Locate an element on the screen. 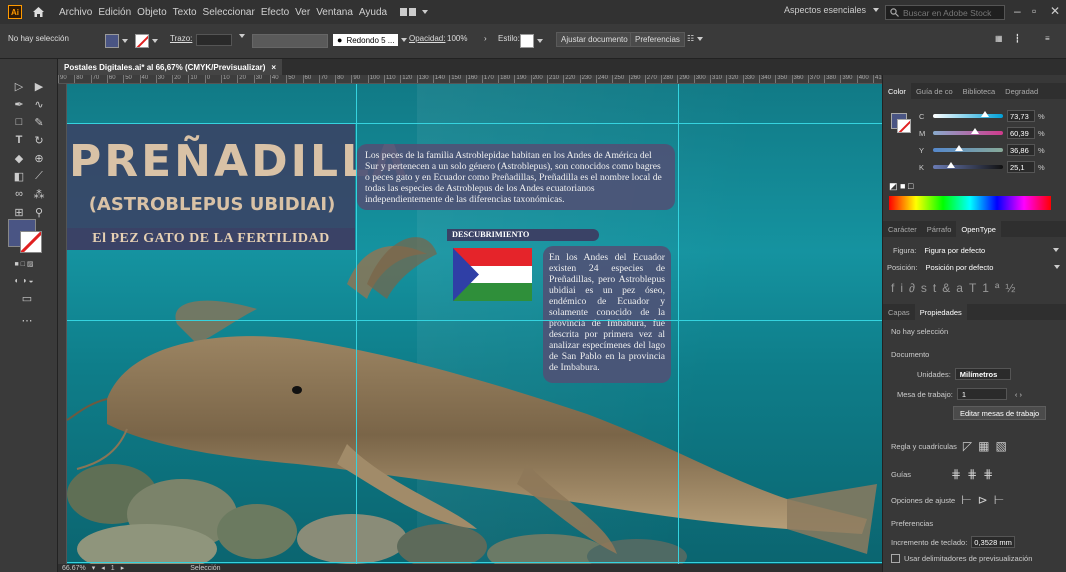  black-value: 25,1 is located at coordinates (1021, 167).